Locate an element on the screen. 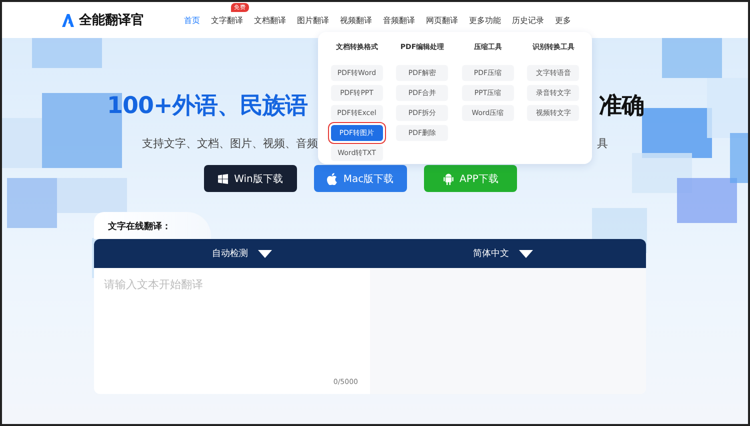 The height and width of the screenshot is (426, 750). headline: 100+外语、民族语 is located at coordinates (207, 106).